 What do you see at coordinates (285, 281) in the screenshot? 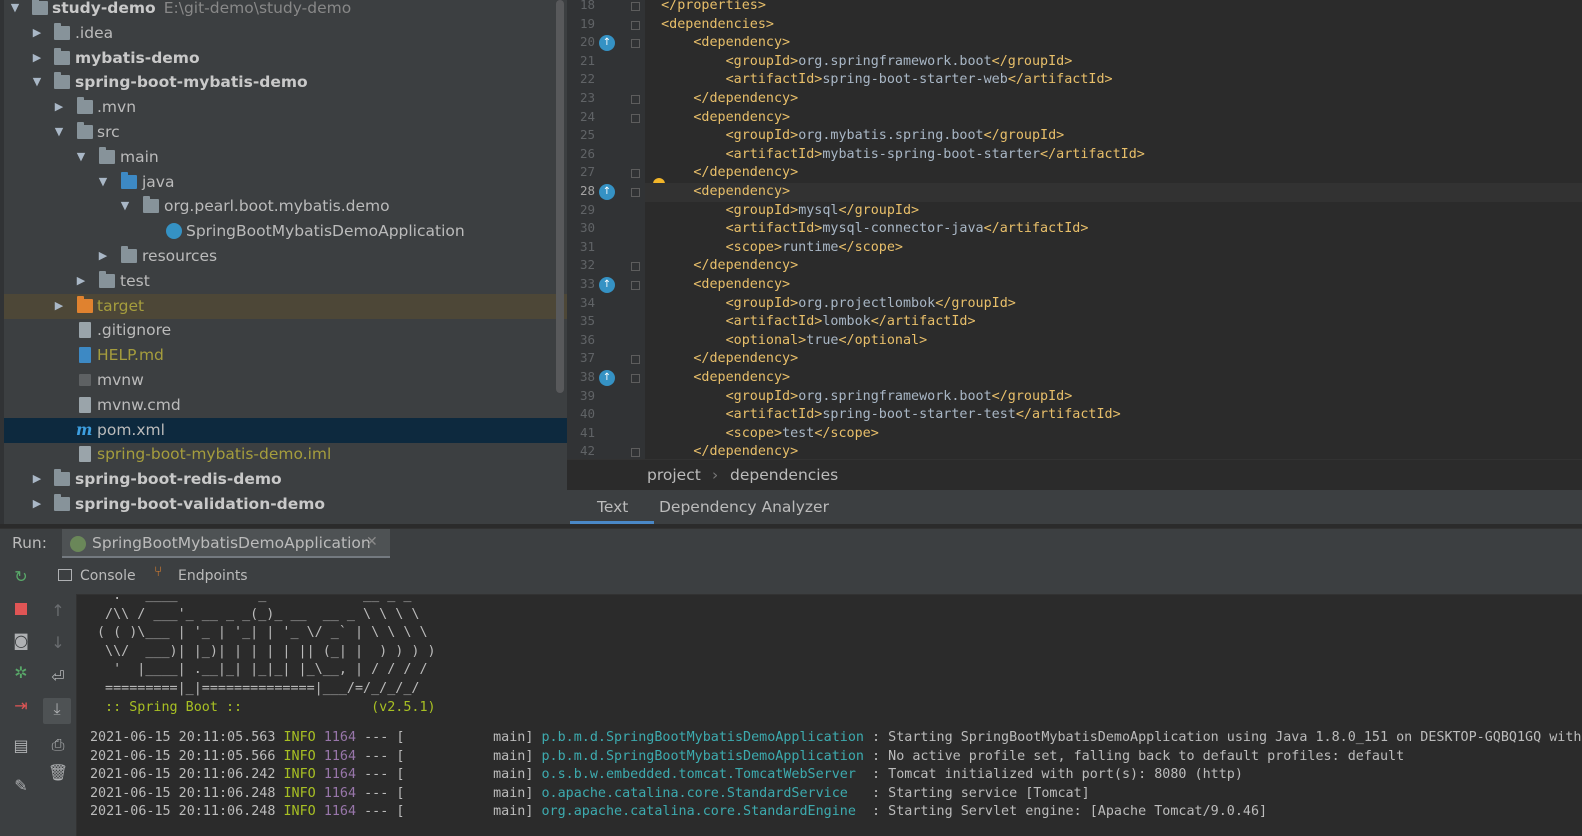
I see `tree-item: ▶ test` at bounding box center [285, 281].